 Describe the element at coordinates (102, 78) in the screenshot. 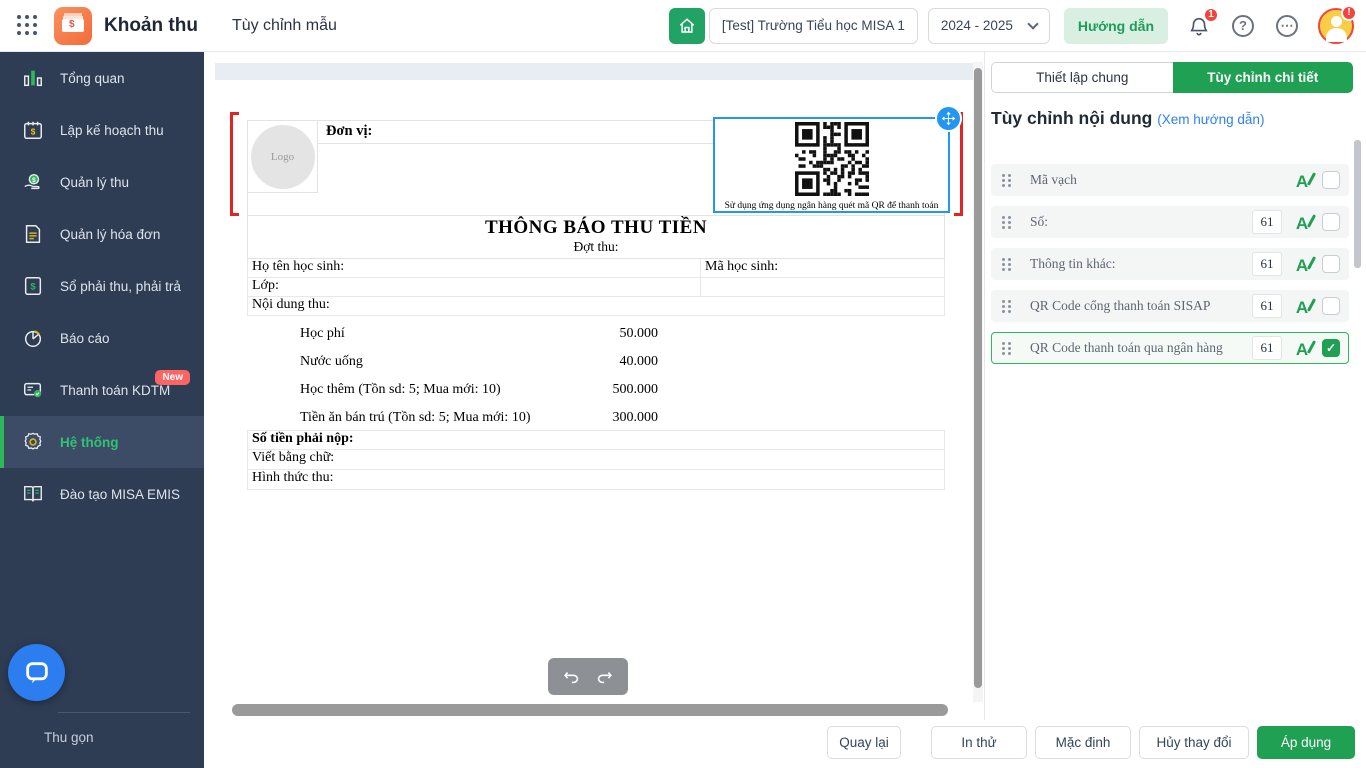

I see `sidebar-item-tong-quan: Tổng quan` at that location.